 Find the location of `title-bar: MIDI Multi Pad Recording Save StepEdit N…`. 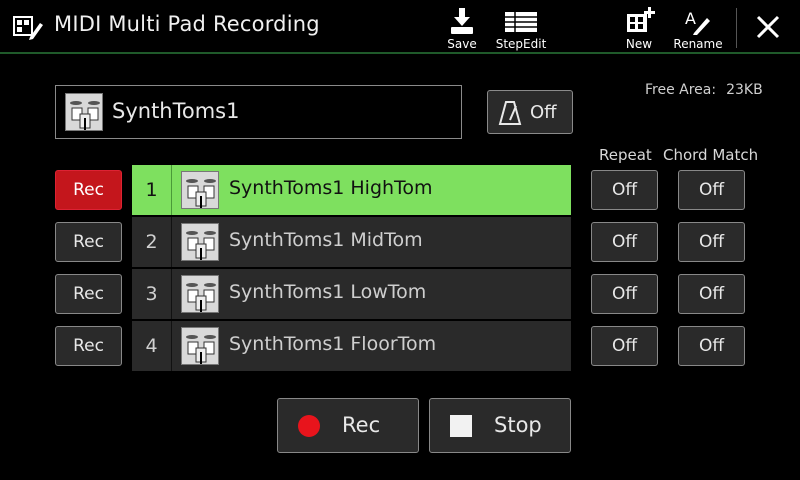

title-bar: MIDI Multi Pad Recording Save StepEdit N… is located at coordinates (400, 27).